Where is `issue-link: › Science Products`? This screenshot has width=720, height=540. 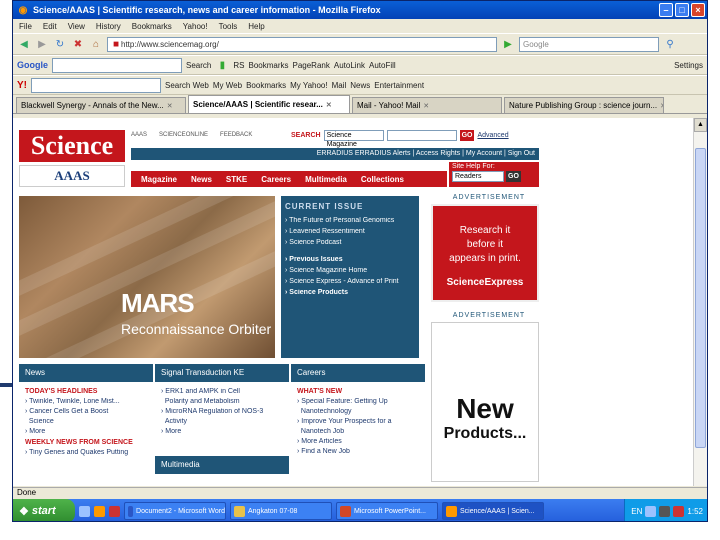
issue-link: › Science Products is located at coordinates (350, 292).